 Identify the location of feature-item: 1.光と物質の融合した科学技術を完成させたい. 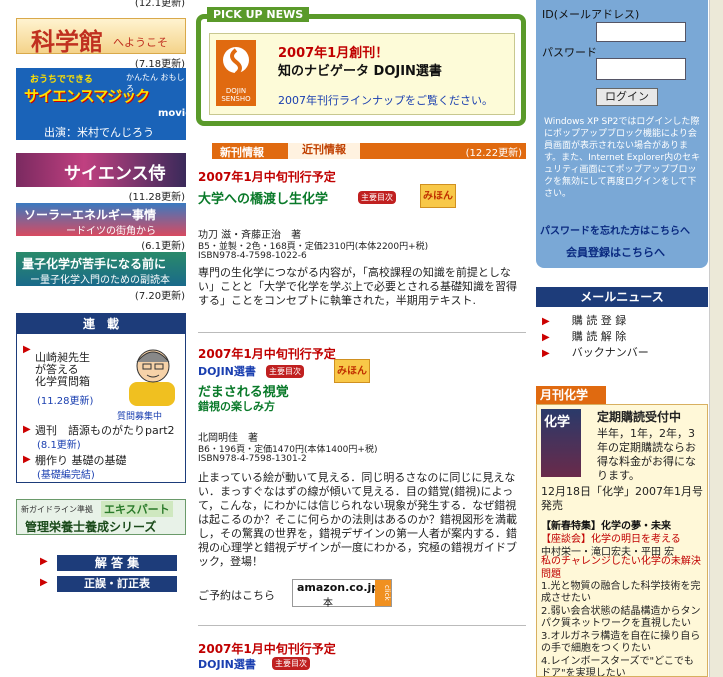
(621, 592).